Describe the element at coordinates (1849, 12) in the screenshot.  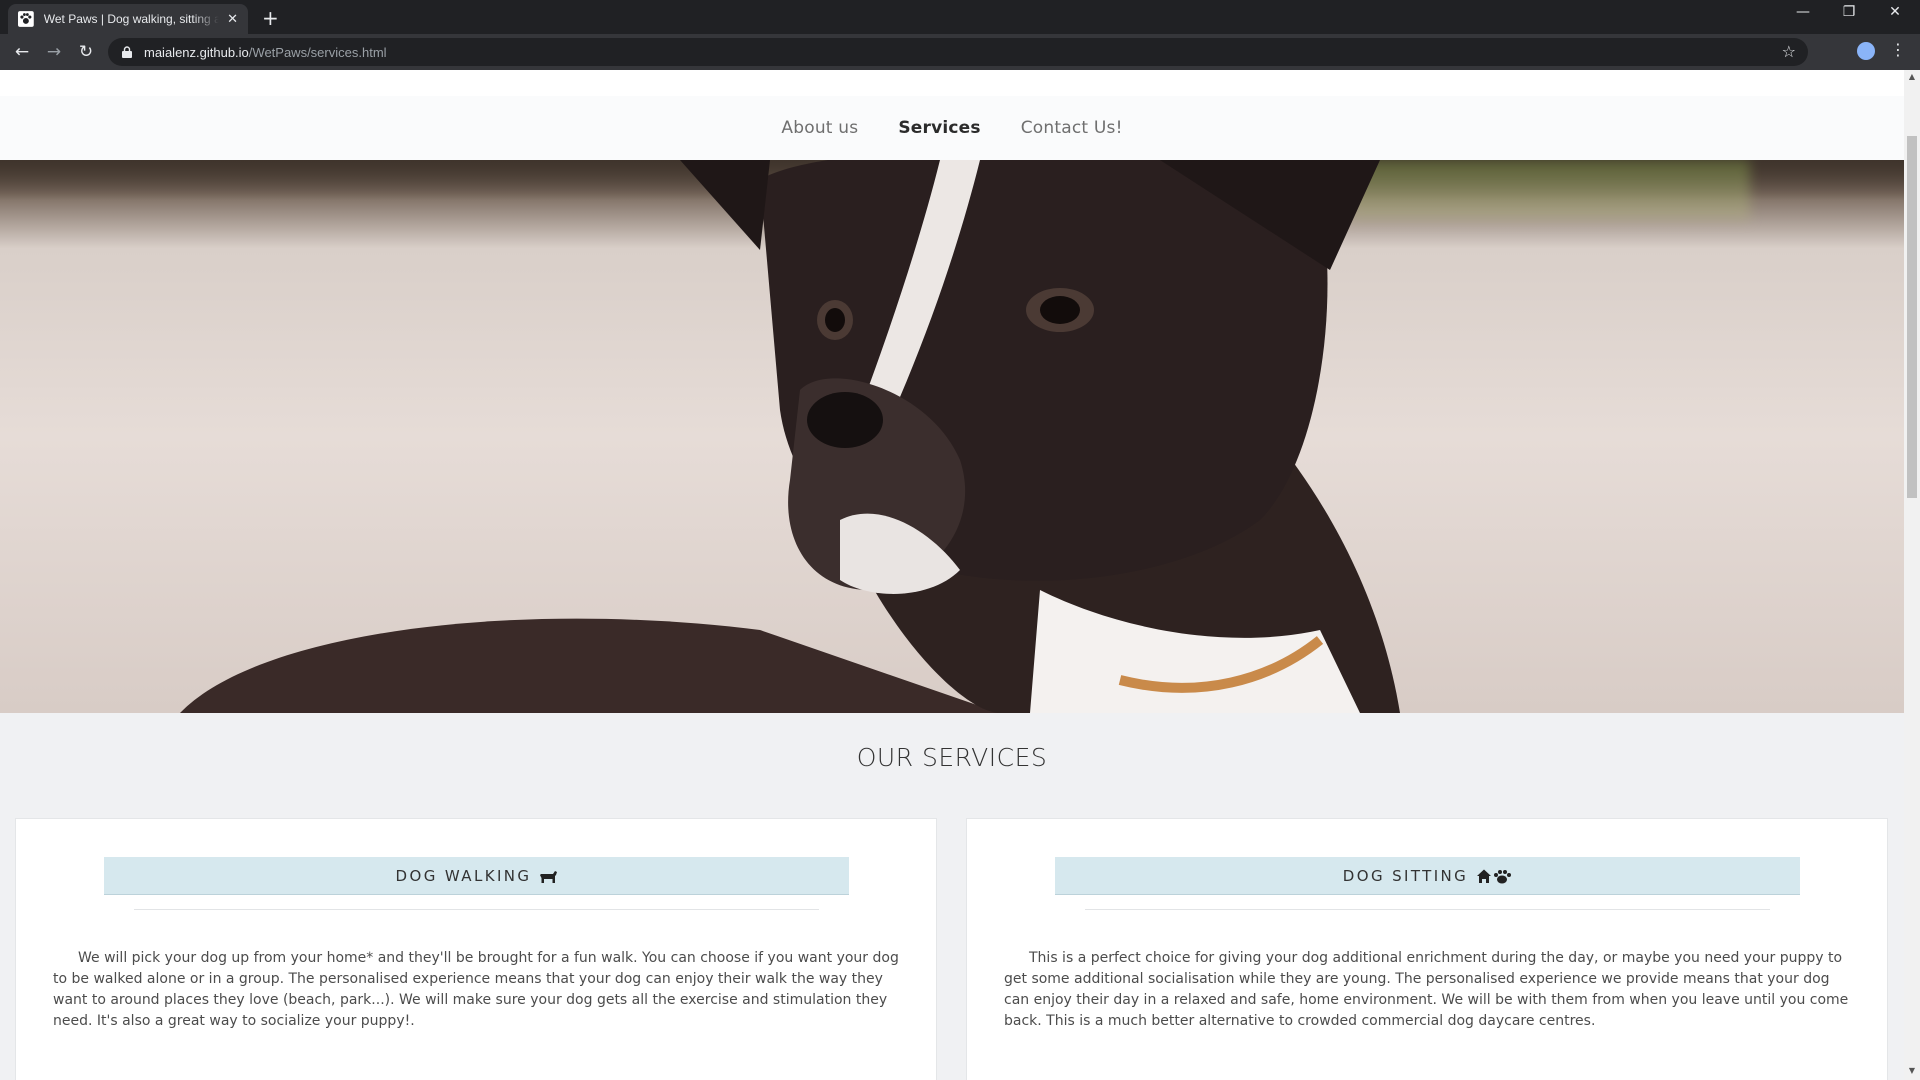
I see `restore-button: ❐` at that location.